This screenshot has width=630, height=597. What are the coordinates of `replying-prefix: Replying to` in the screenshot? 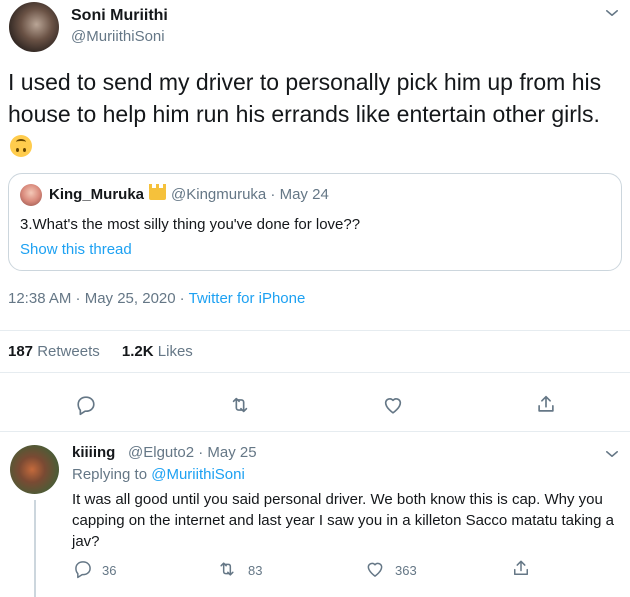 It's located at (110, 474).